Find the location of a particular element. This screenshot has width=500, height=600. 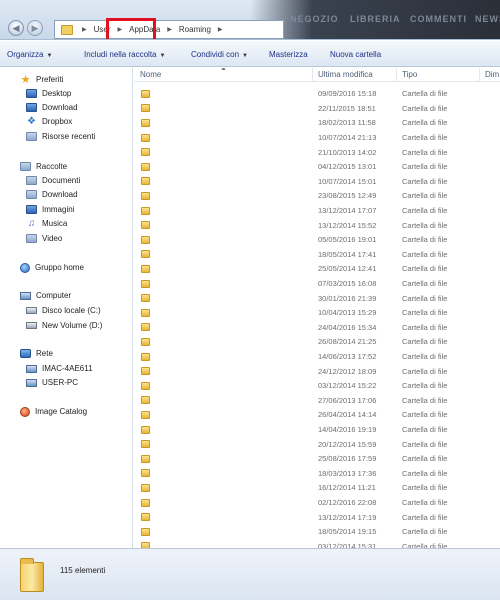

include-in-library-button: Includi nella raccolta ▼ is located at coordinates (124, 54).